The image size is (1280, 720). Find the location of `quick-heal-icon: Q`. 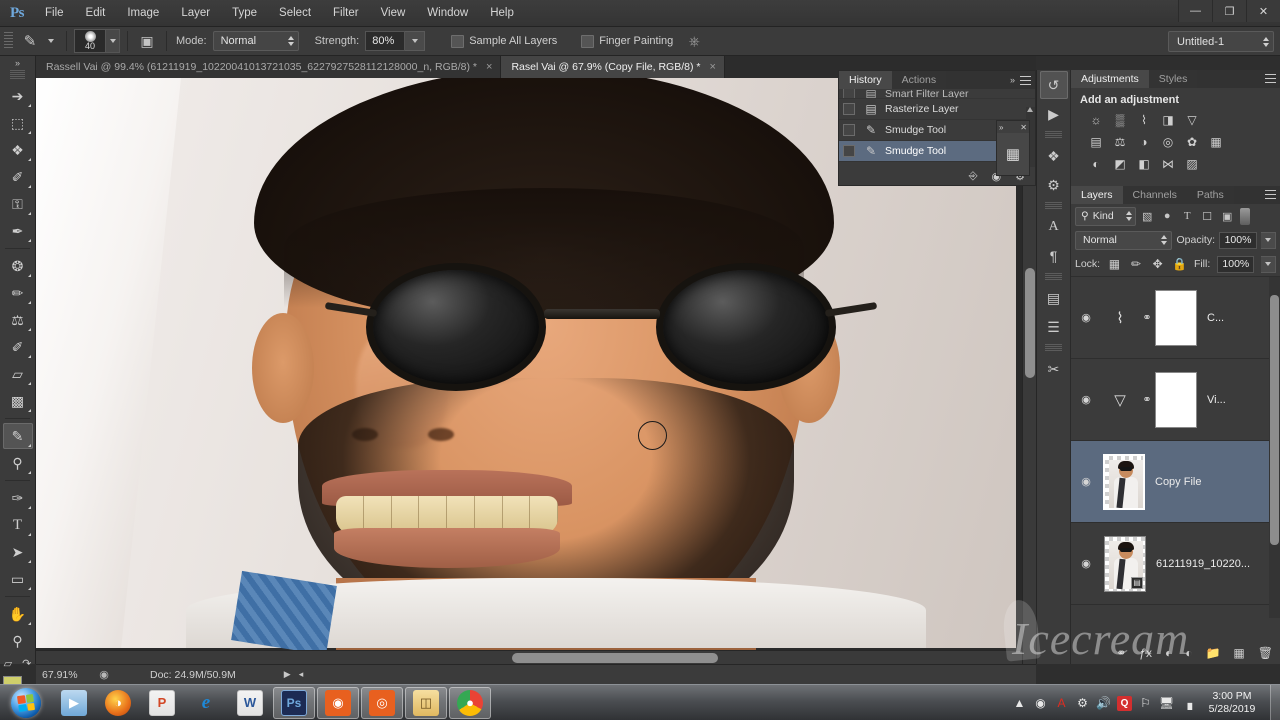

quick-heal-icon: Q is located at coordinates (1124, 703).